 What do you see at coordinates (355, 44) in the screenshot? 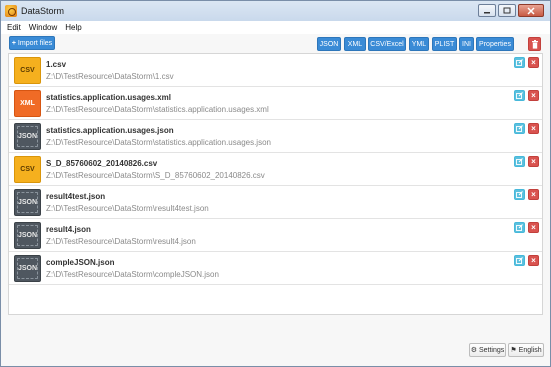
I see `format-xml-button: XML` at bounding box center [355, 44].